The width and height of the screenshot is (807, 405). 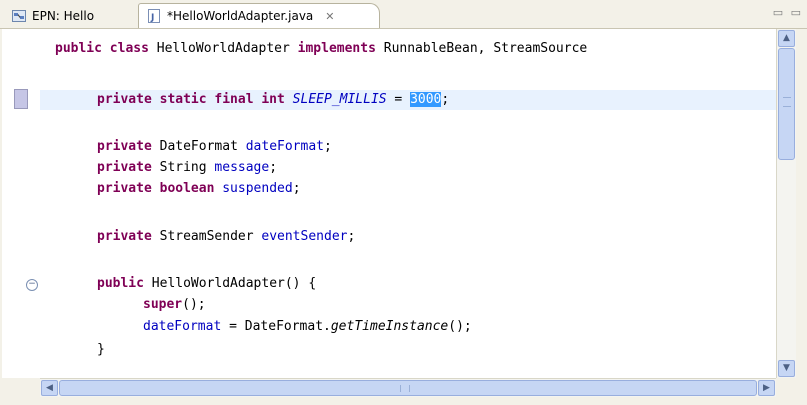 What do you see at coordinates (786, 38) in the screenshot?
I see `scroll-up-icon: ▲` at bounding box center [786, 38].